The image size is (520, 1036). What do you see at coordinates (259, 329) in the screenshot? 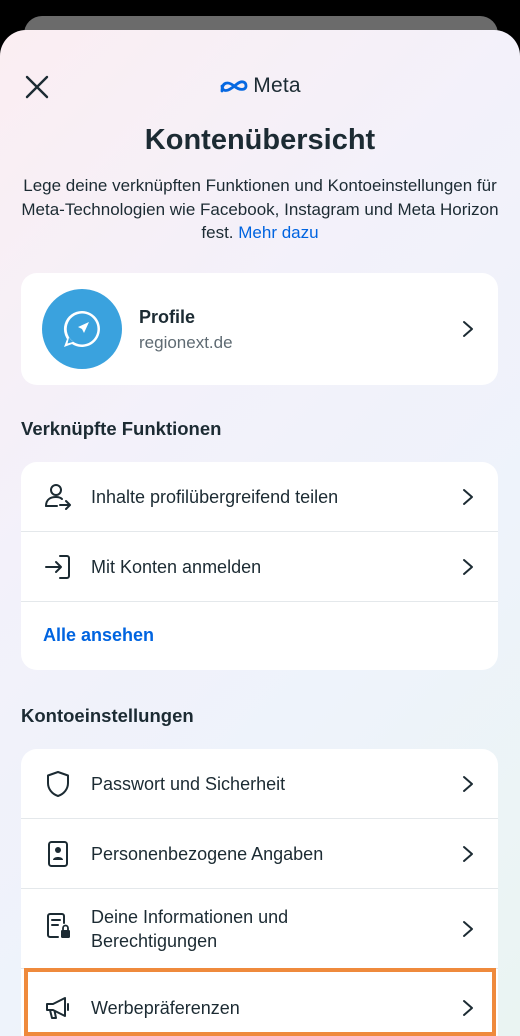
I see `profile-card: Profile regionext.de` at bounding box center [259, 329].